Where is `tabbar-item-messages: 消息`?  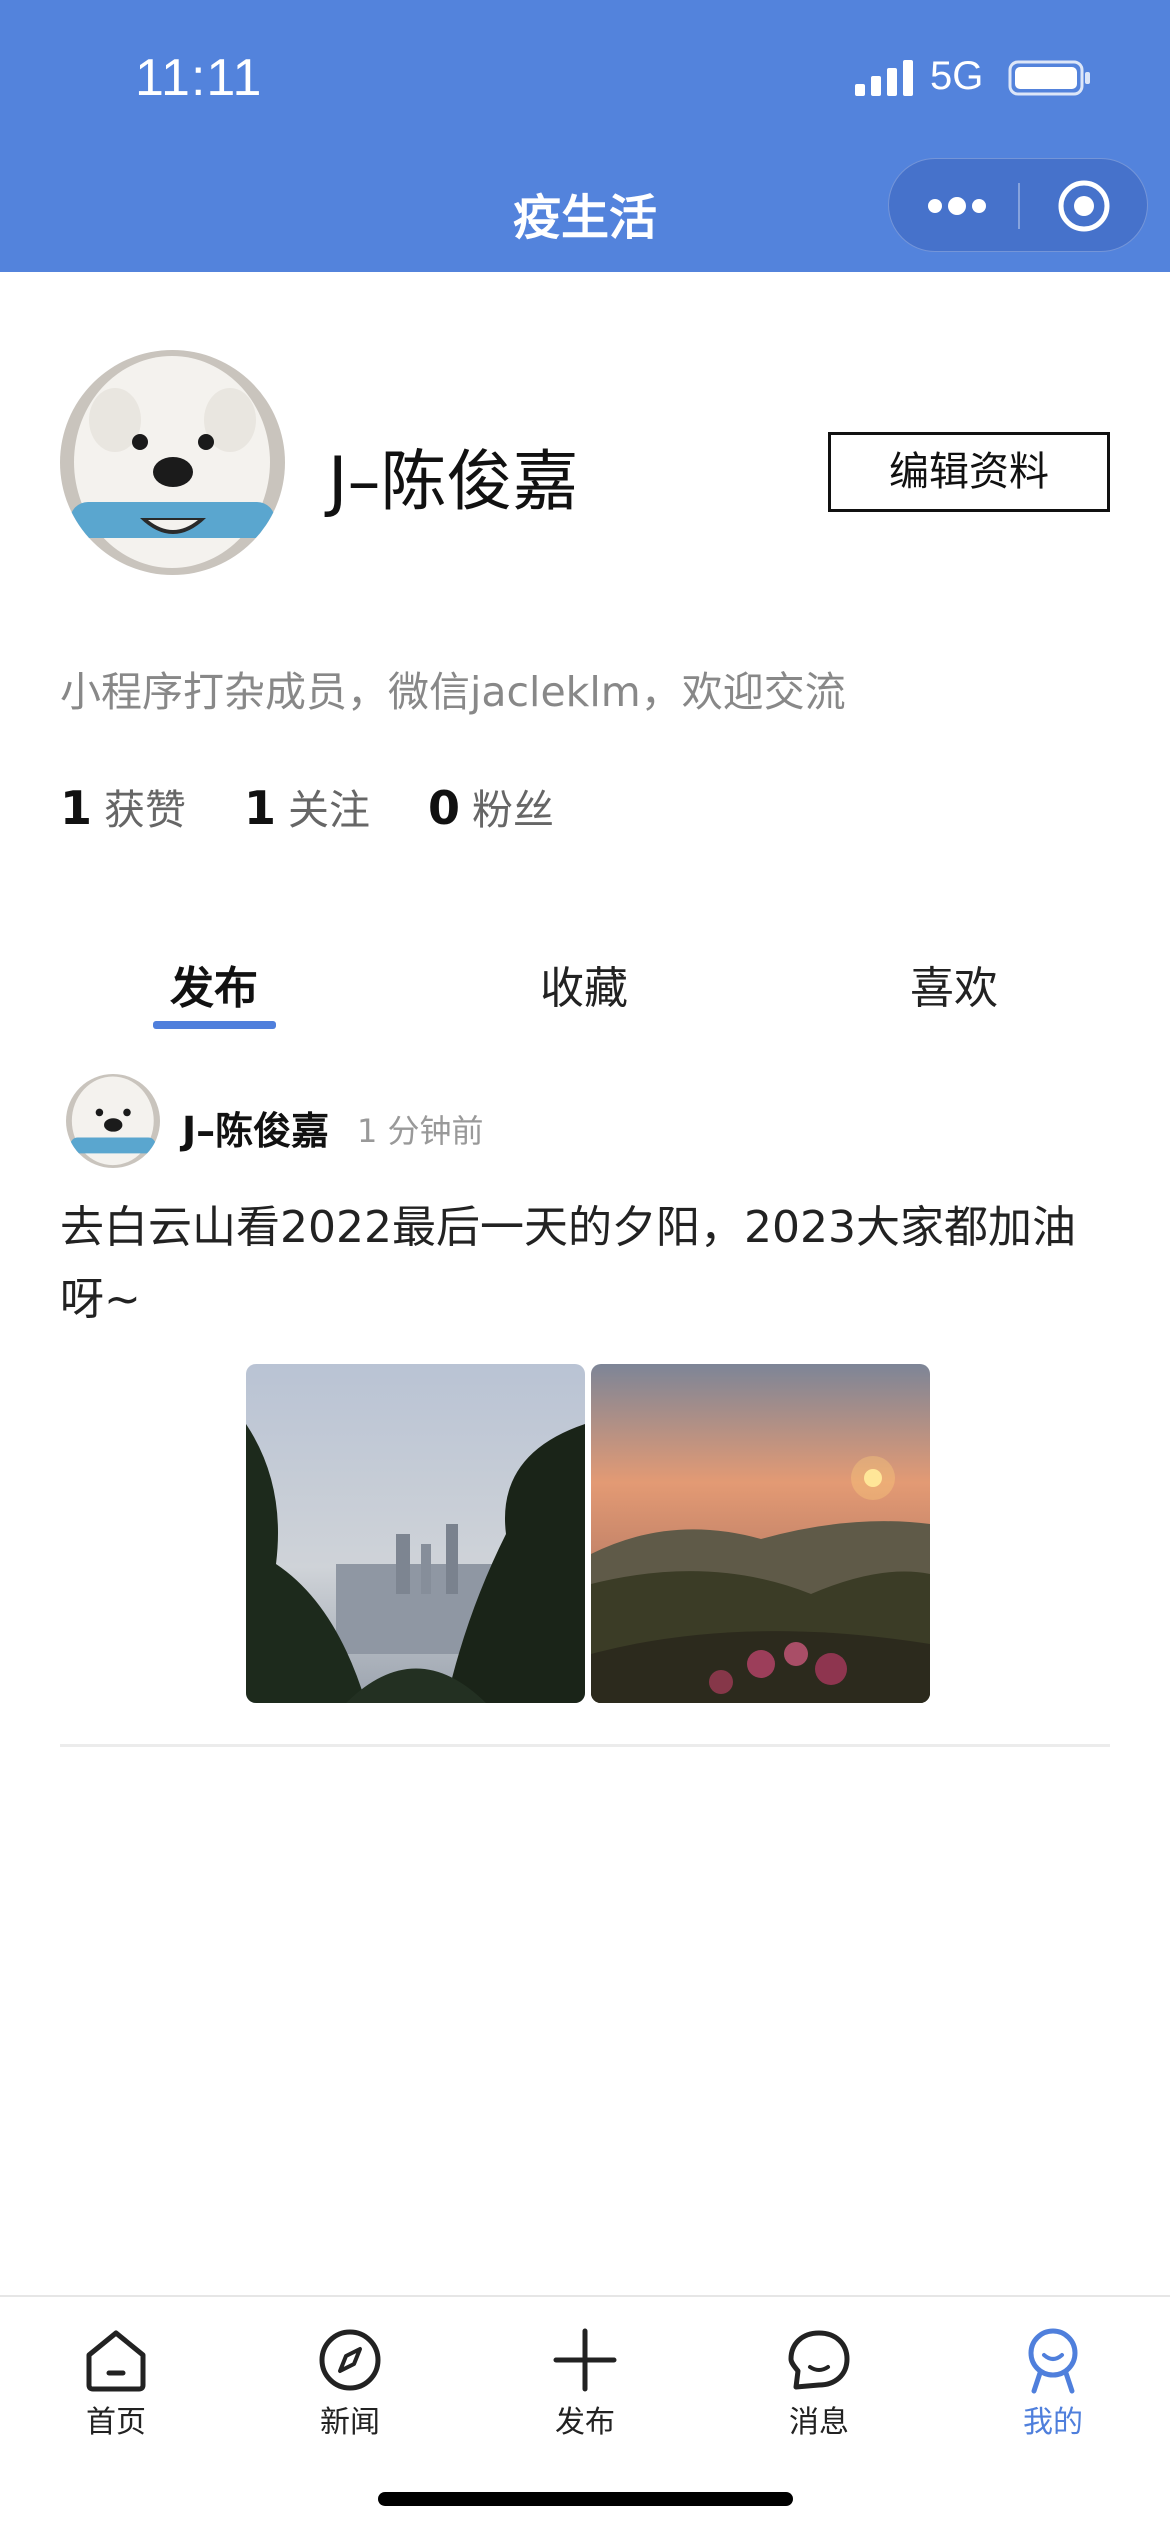
tabbar-item-messages: 消息 is located at coordinates (819, 2383).